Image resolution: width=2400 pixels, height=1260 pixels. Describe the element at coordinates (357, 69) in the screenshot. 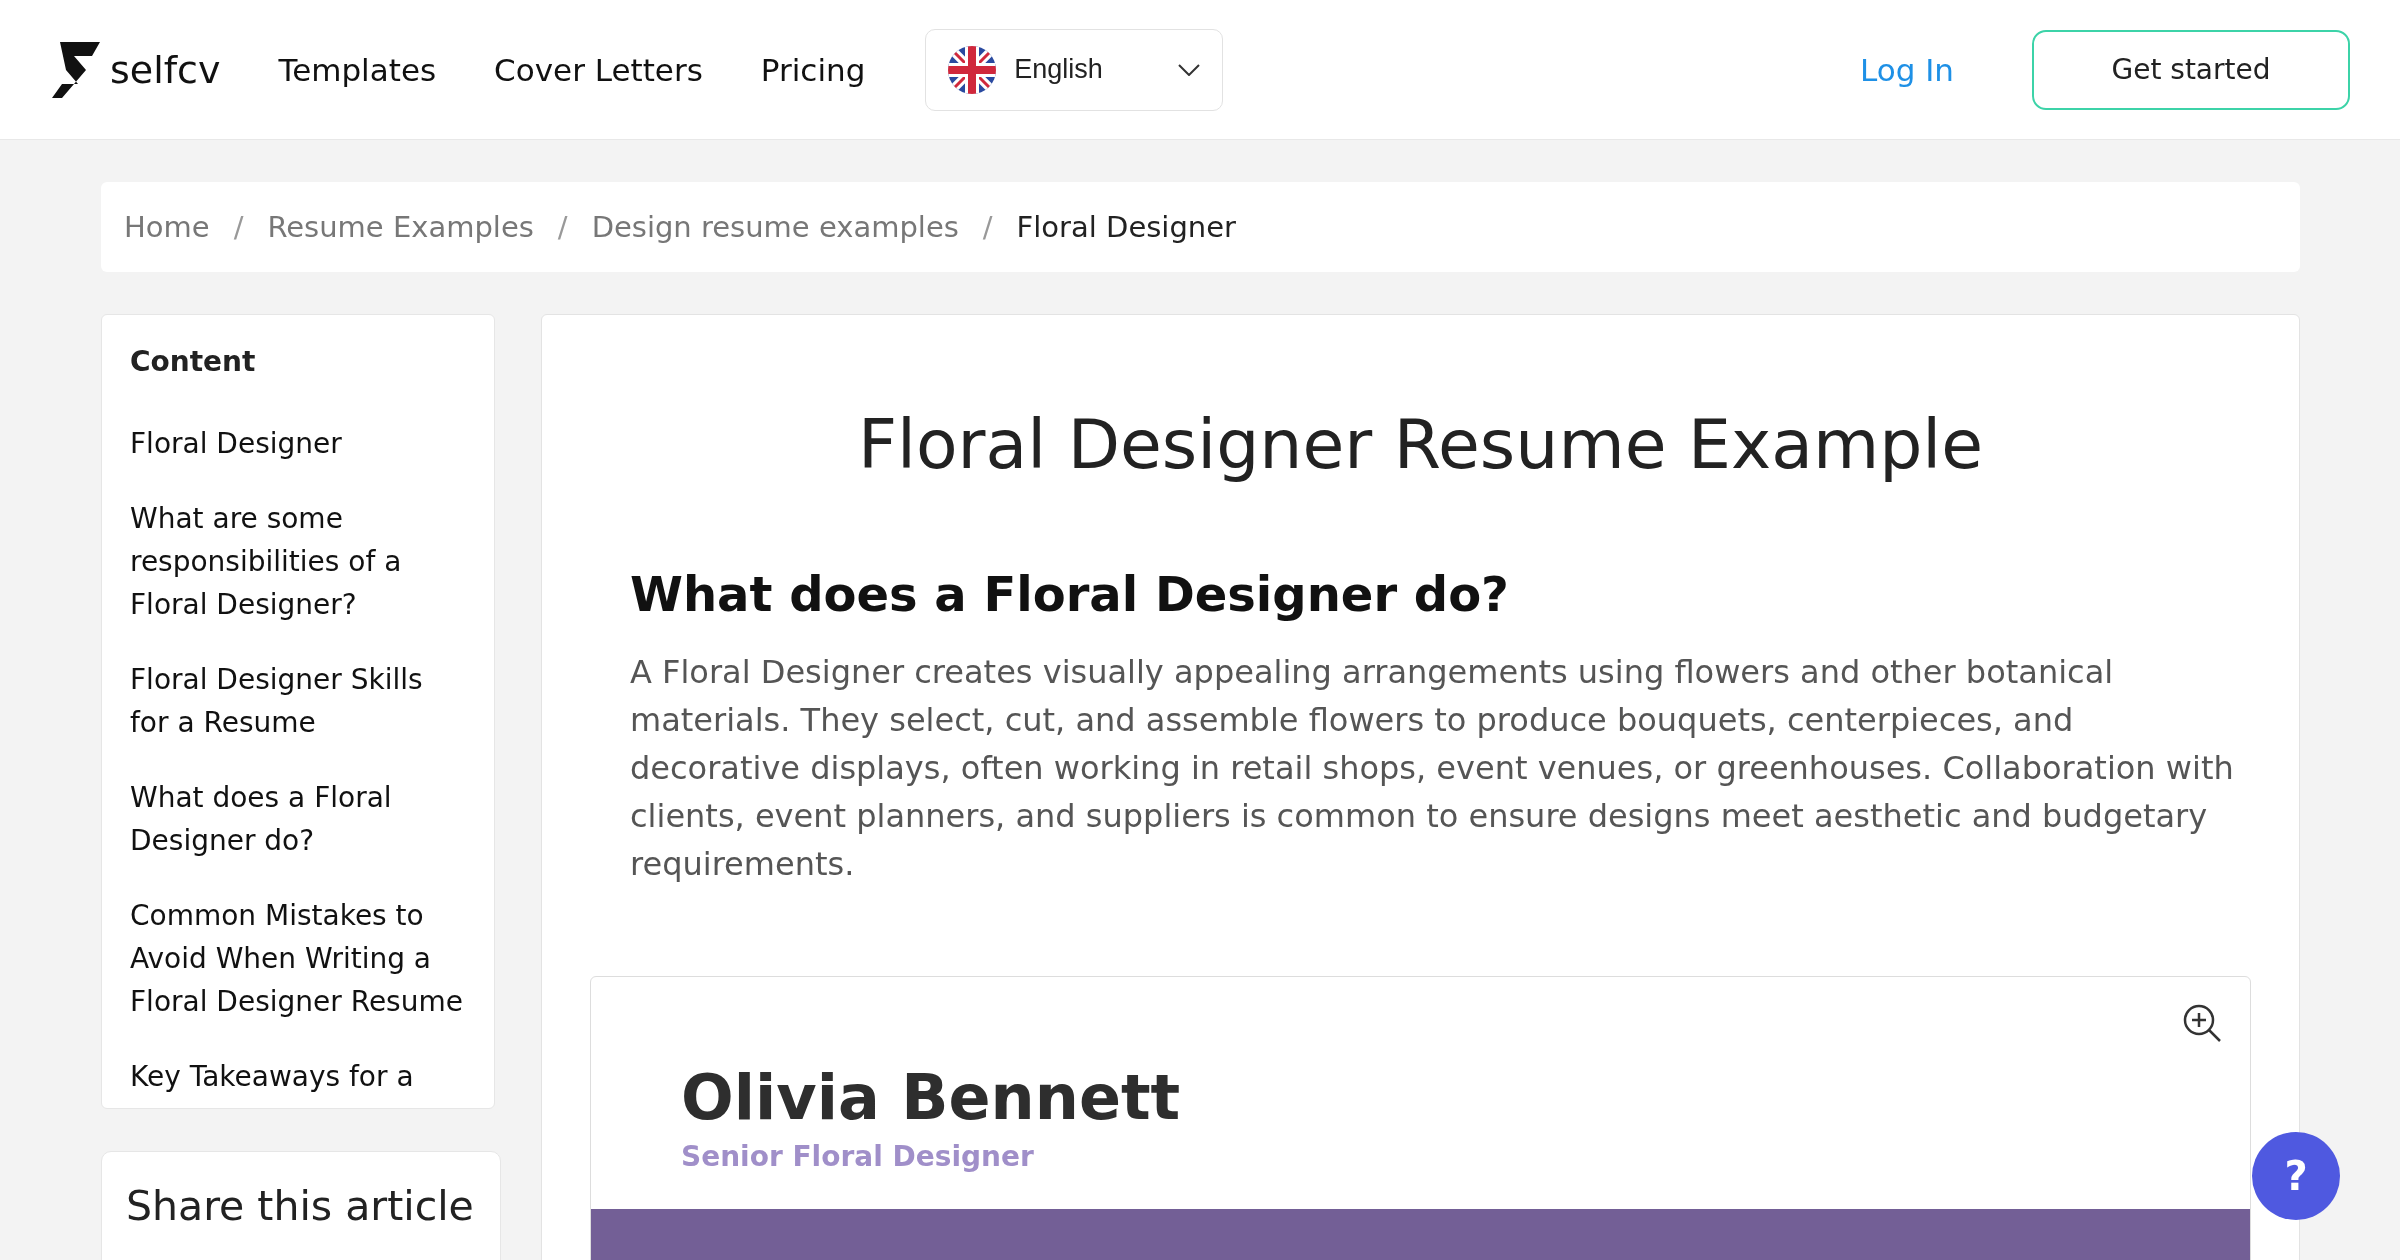

I see `nav-link: Templates` at that location.